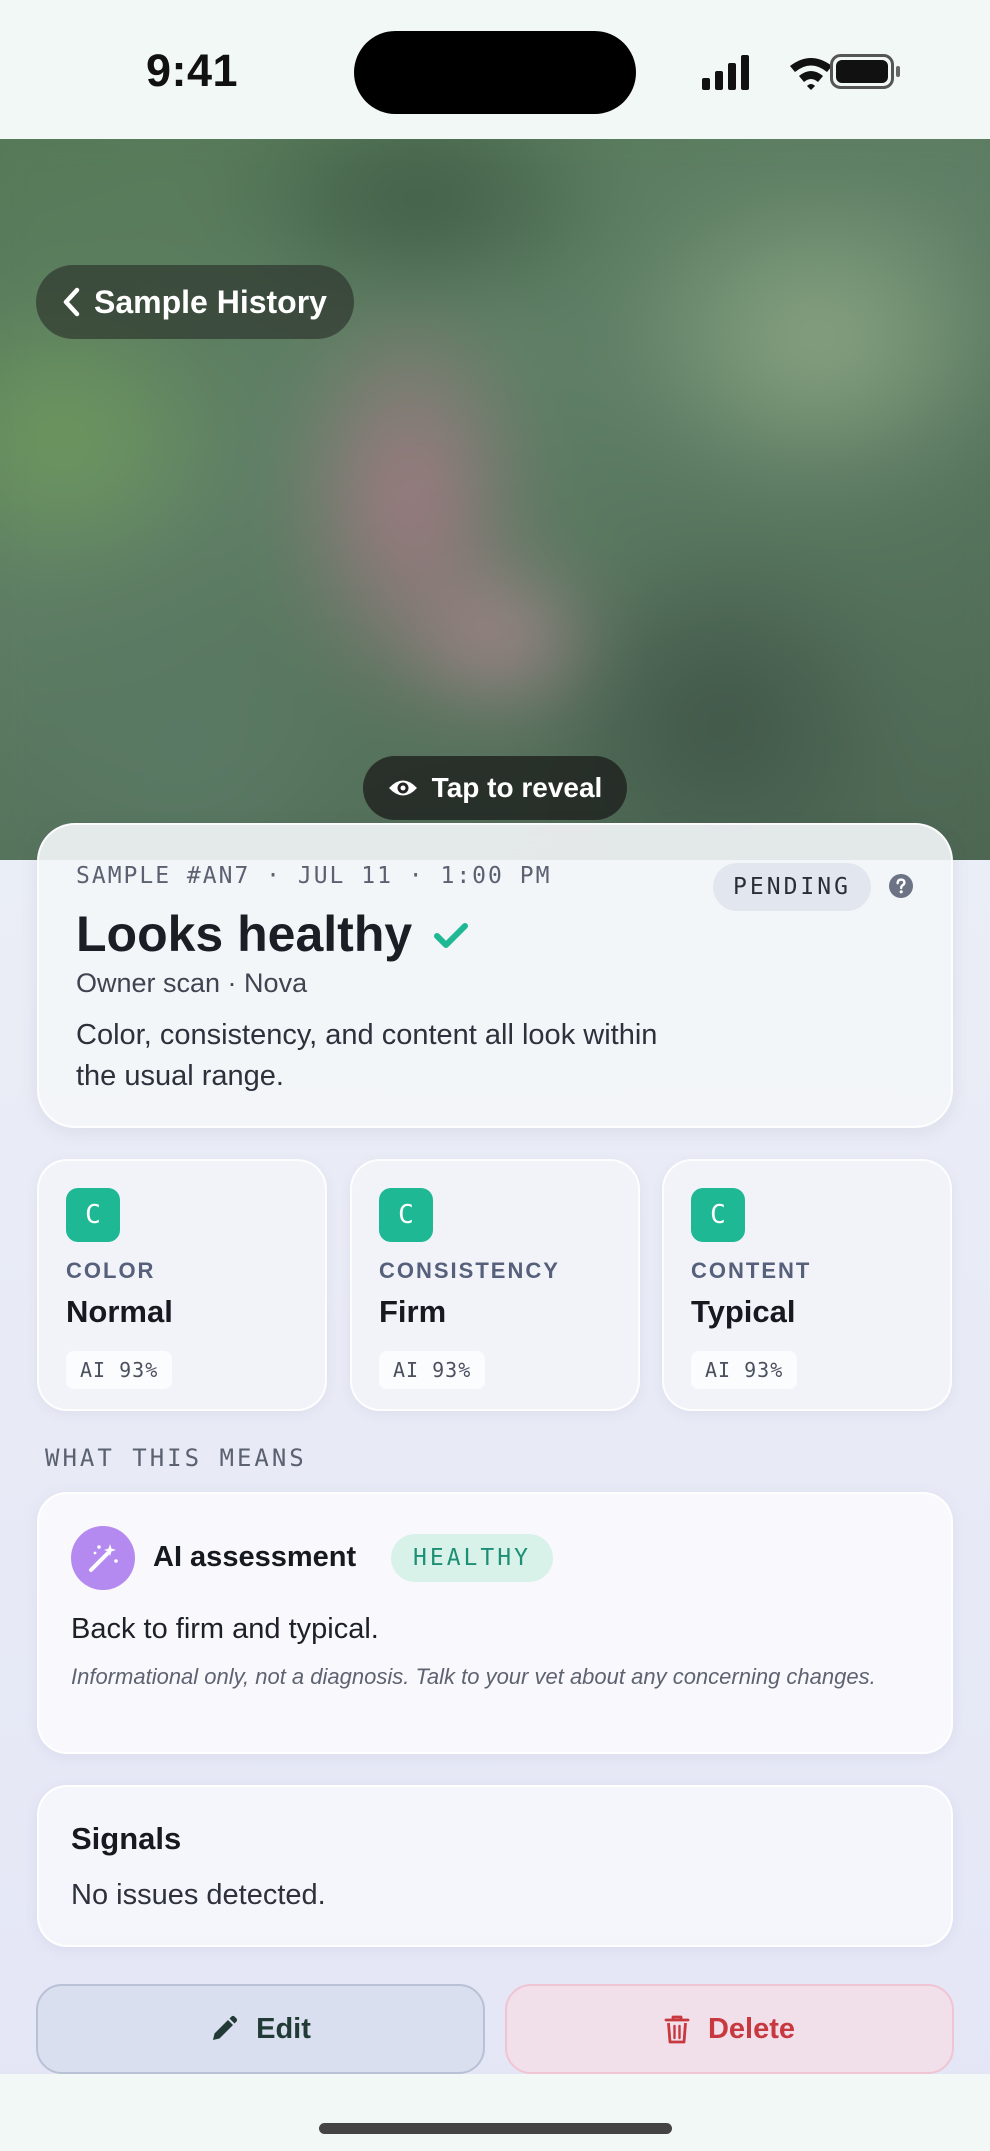  What do you see at coordinates (244, 934) in the screenshot?
I see `page-title: Looks healthy` at bounding box center [244, 934].